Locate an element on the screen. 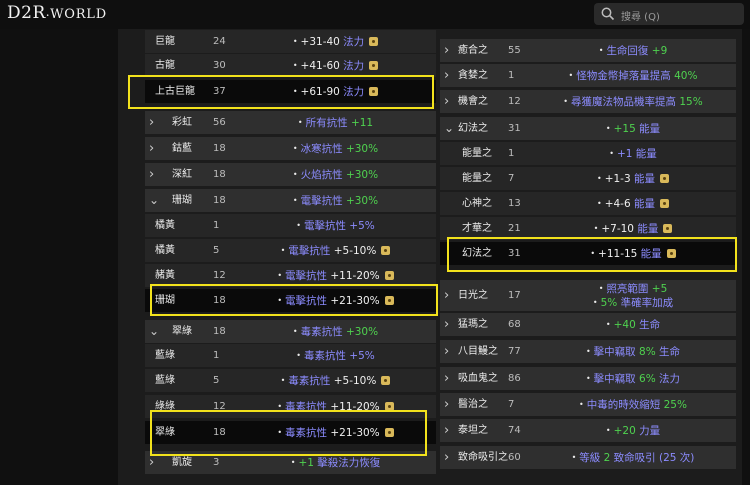 The width and height of the screenshot is (750, 485). right-affix-row: › 日光之 17 • 照亮範圍 +5 • 5% 準確率加成 is located at coordinates (588, 295).